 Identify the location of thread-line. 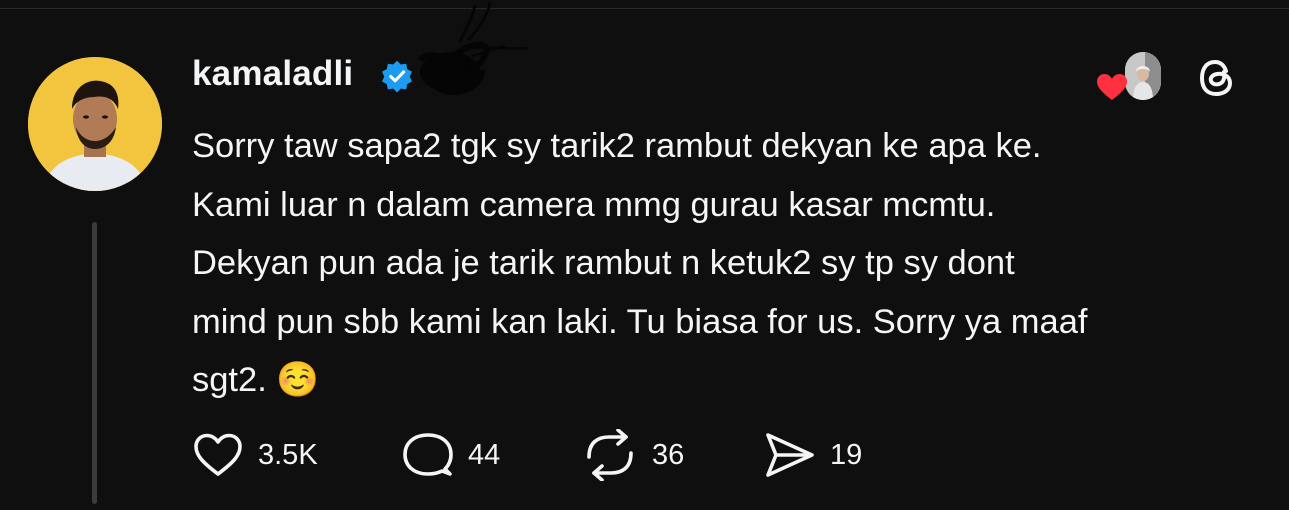
(94, 363).